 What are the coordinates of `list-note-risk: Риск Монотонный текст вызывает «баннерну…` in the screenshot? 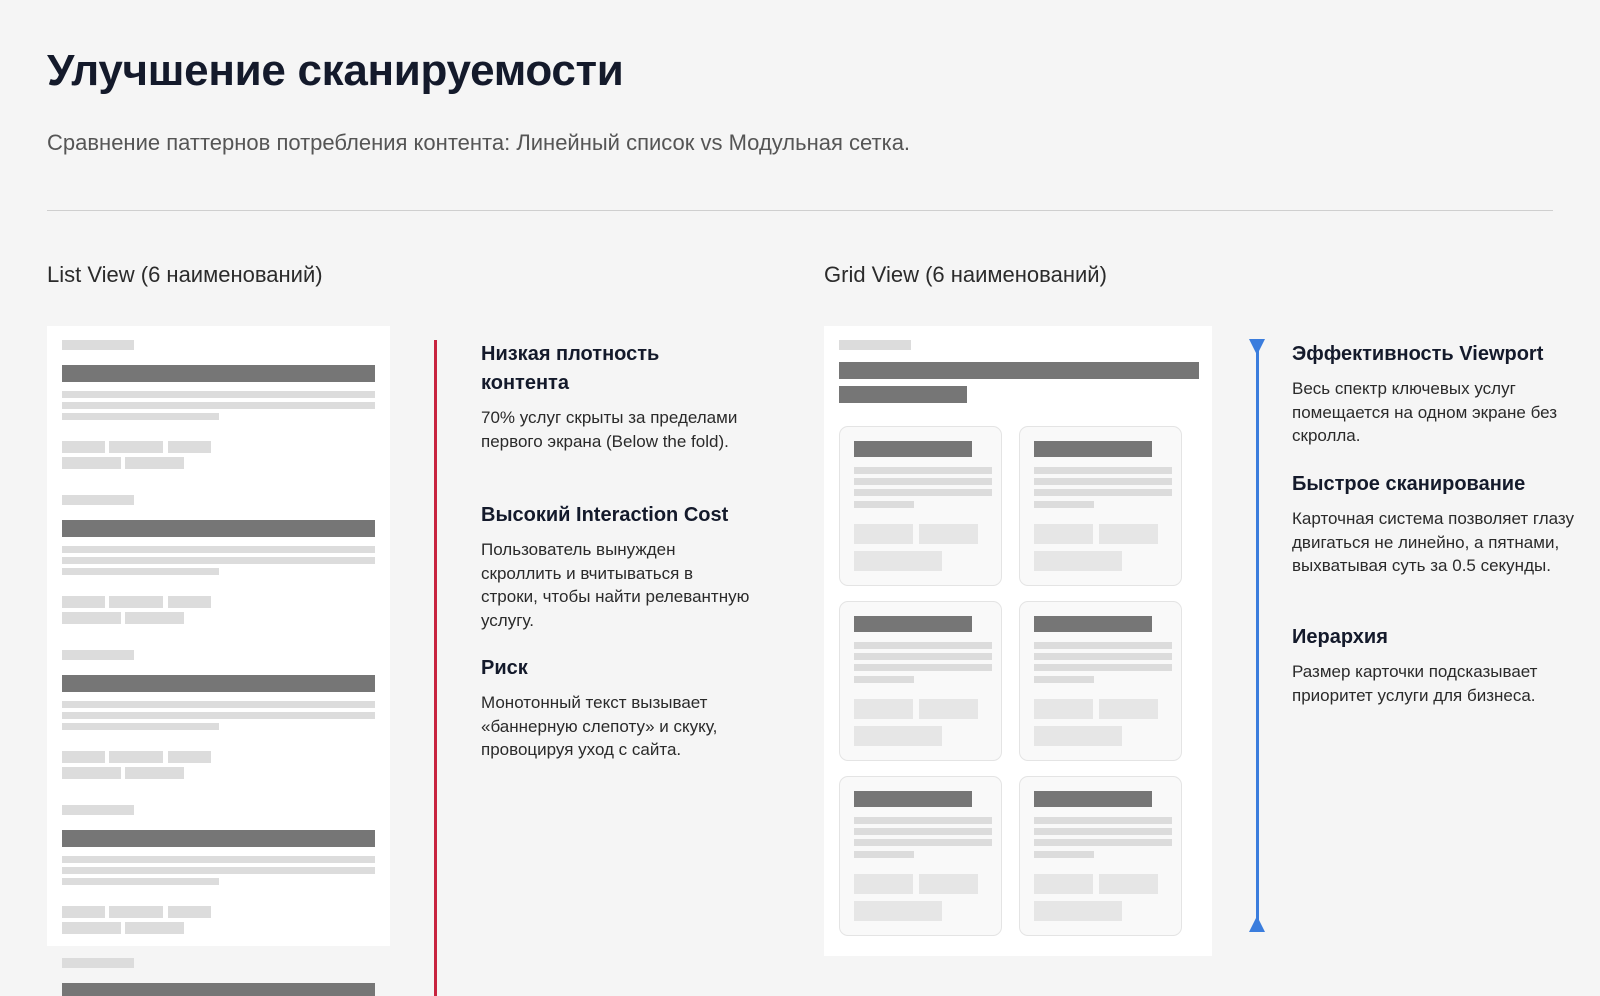 It's located at (618, 708).